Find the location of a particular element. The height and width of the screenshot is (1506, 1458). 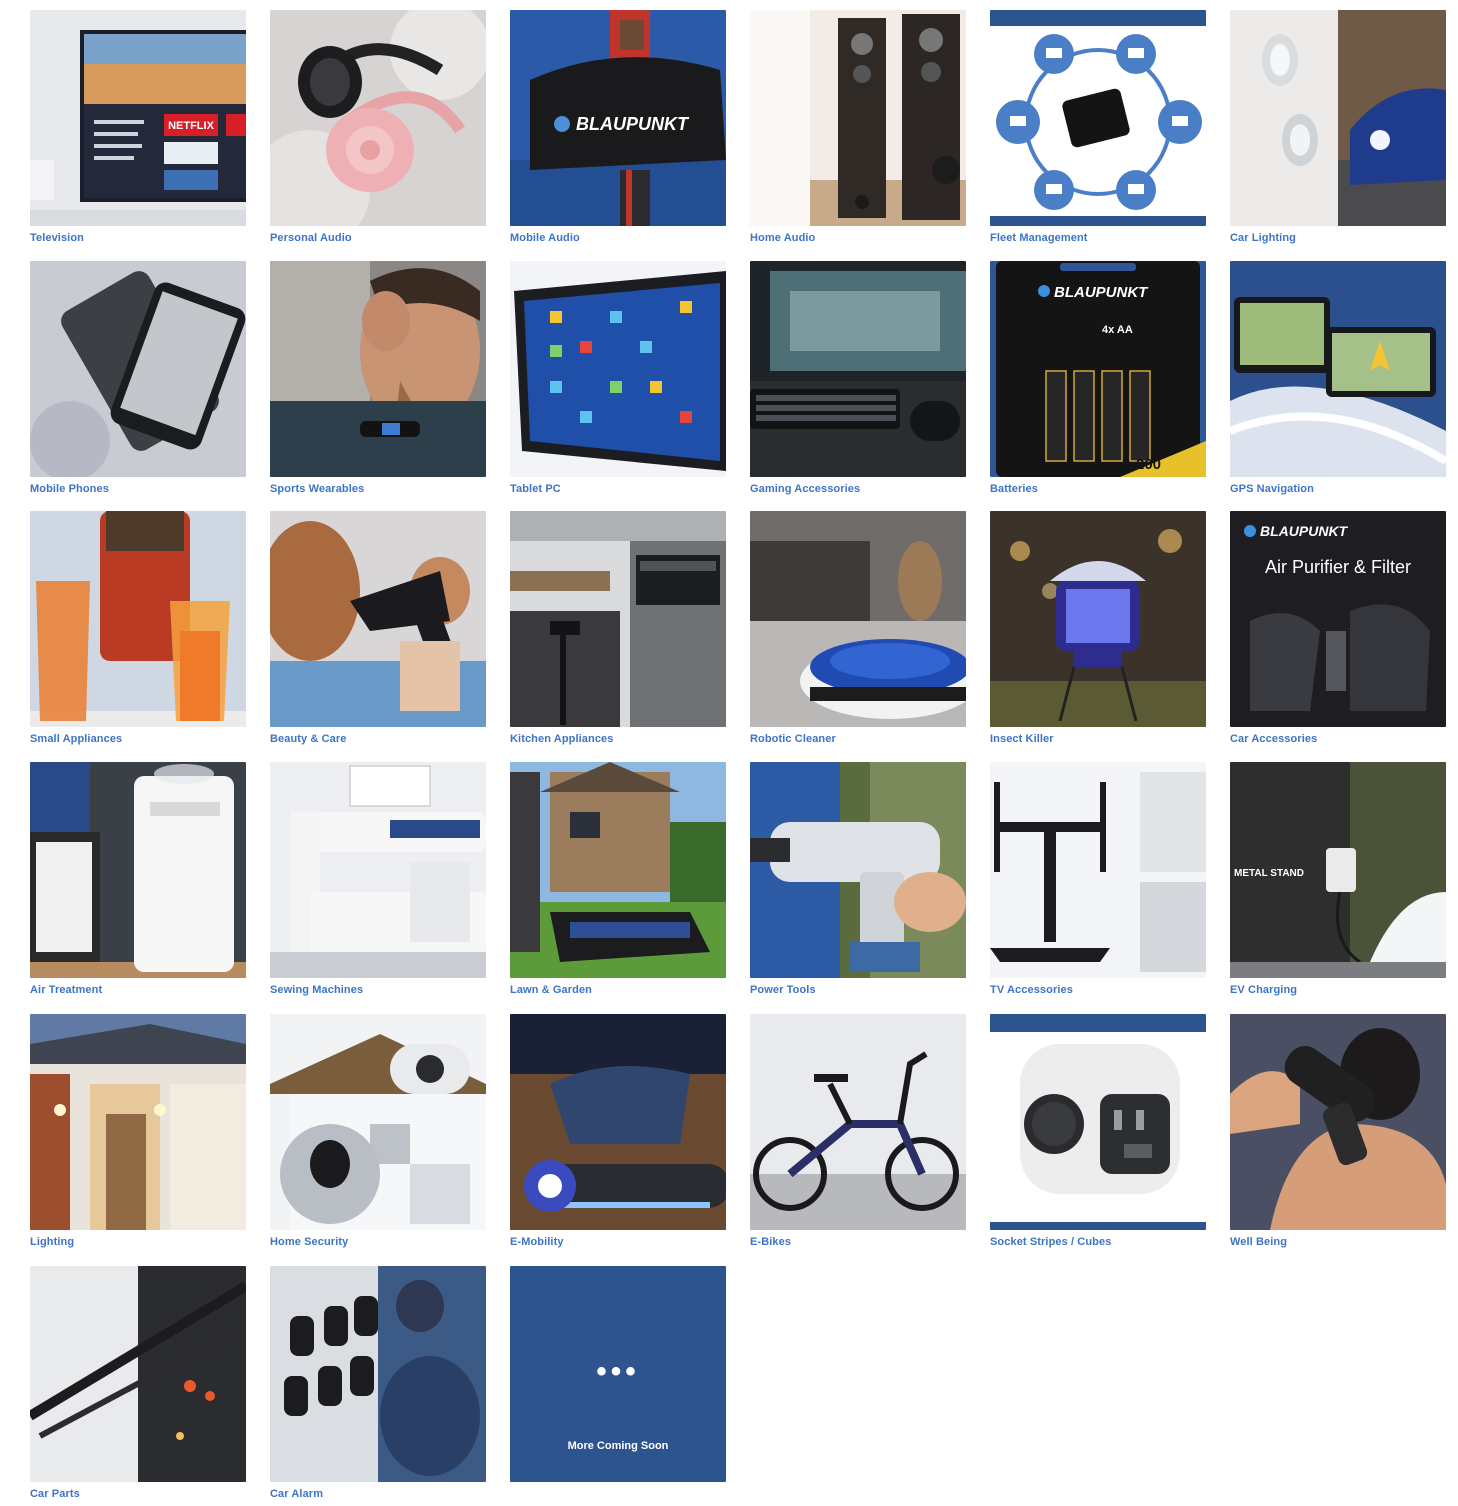

category-label: Gaming Accessories is located at coordinates (805, 489).